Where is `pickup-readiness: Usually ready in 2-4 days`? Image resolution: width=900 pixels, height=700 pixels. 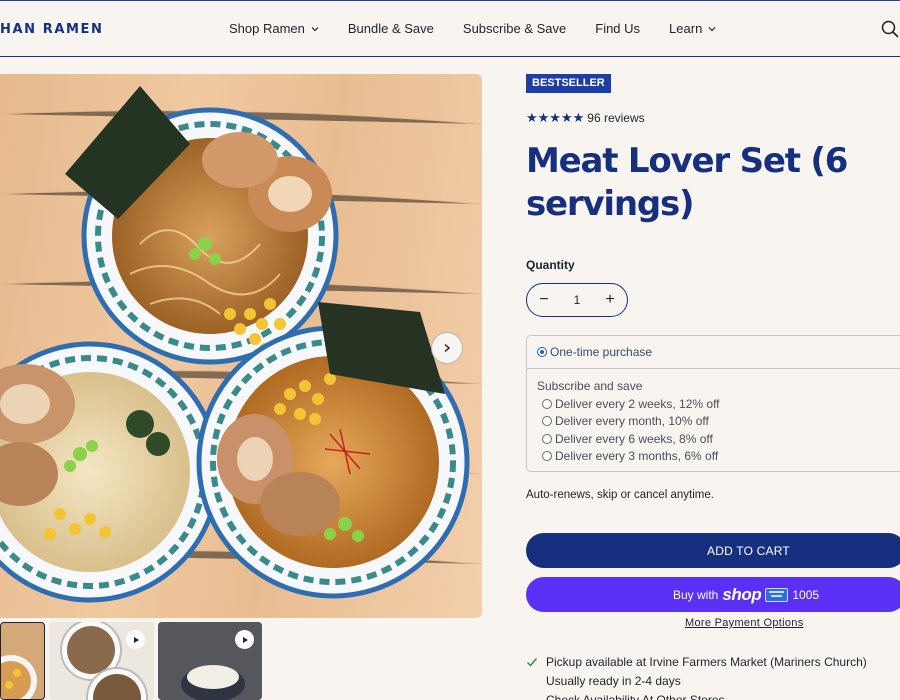 pickup-readiness: Usually ready in 2-4 days is located at coordinates (613, 681).